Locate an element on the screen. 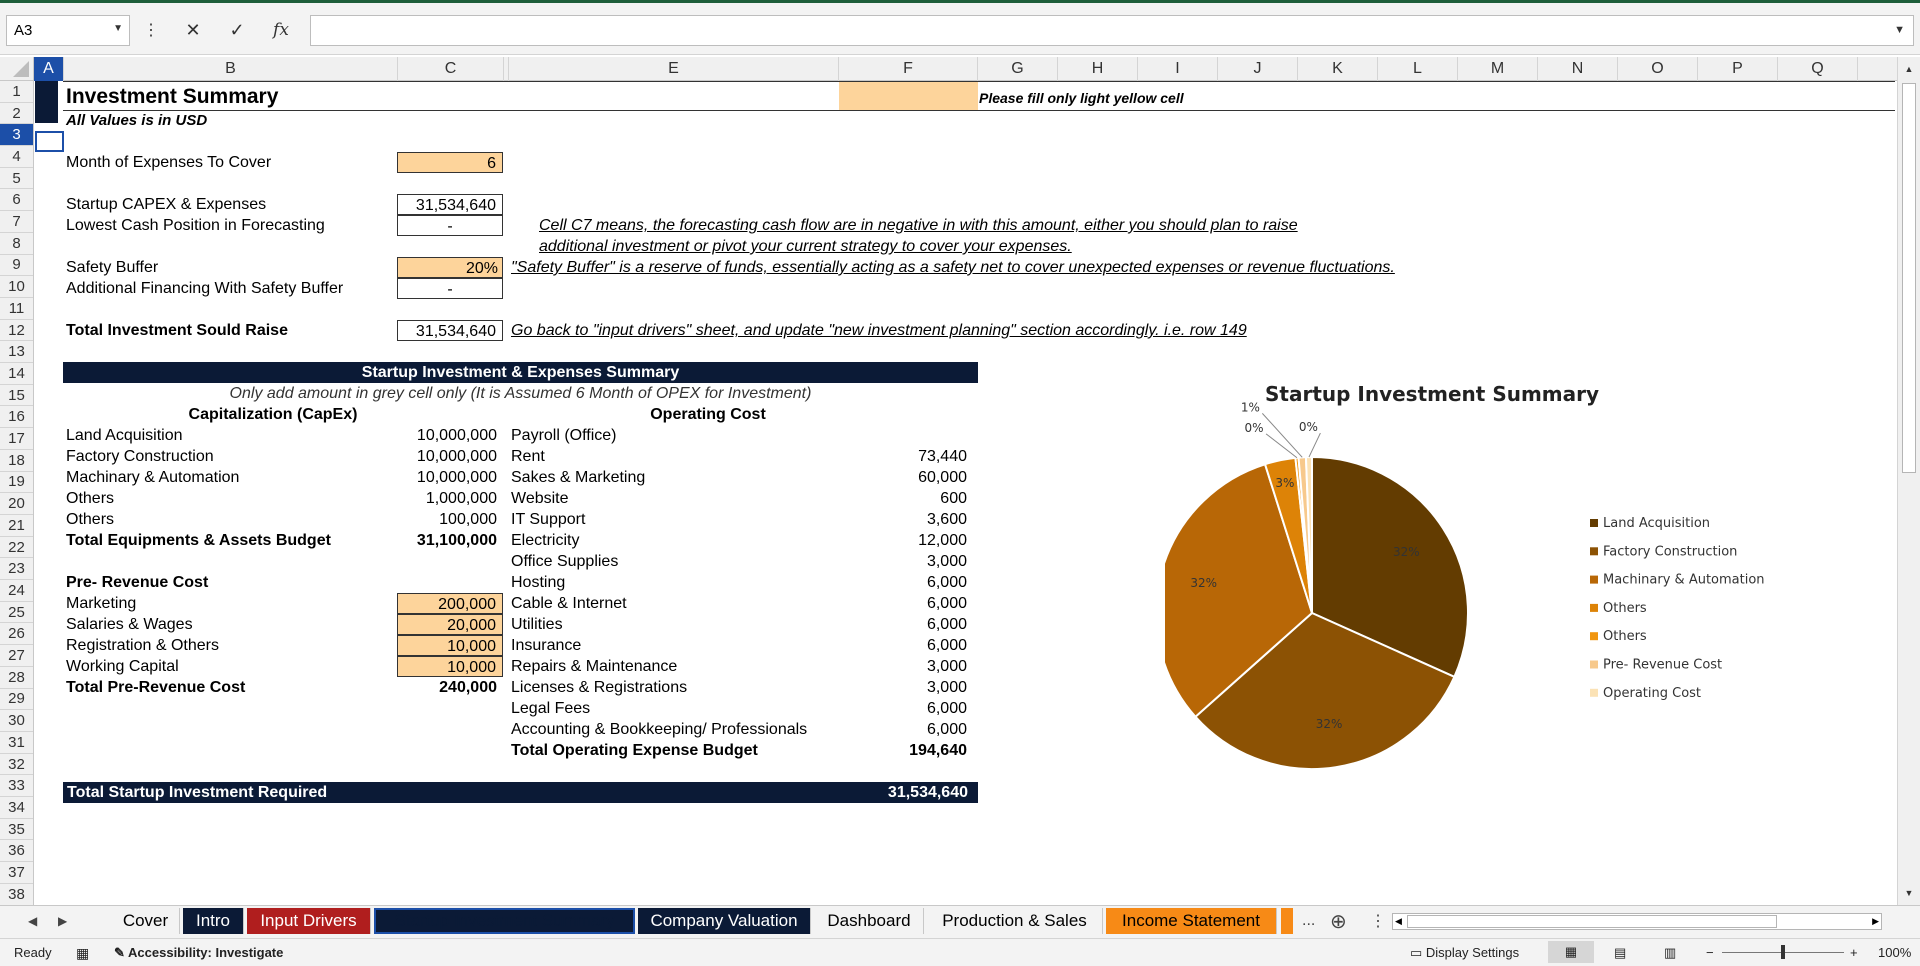  row-header: 2 is located at coordinates (16, 114).